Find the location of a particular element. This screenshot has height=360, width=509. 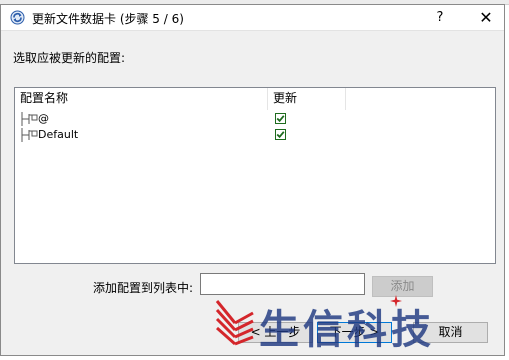

instruction-label: 选取应被更新的配置: is located at coordinates (69, 58).